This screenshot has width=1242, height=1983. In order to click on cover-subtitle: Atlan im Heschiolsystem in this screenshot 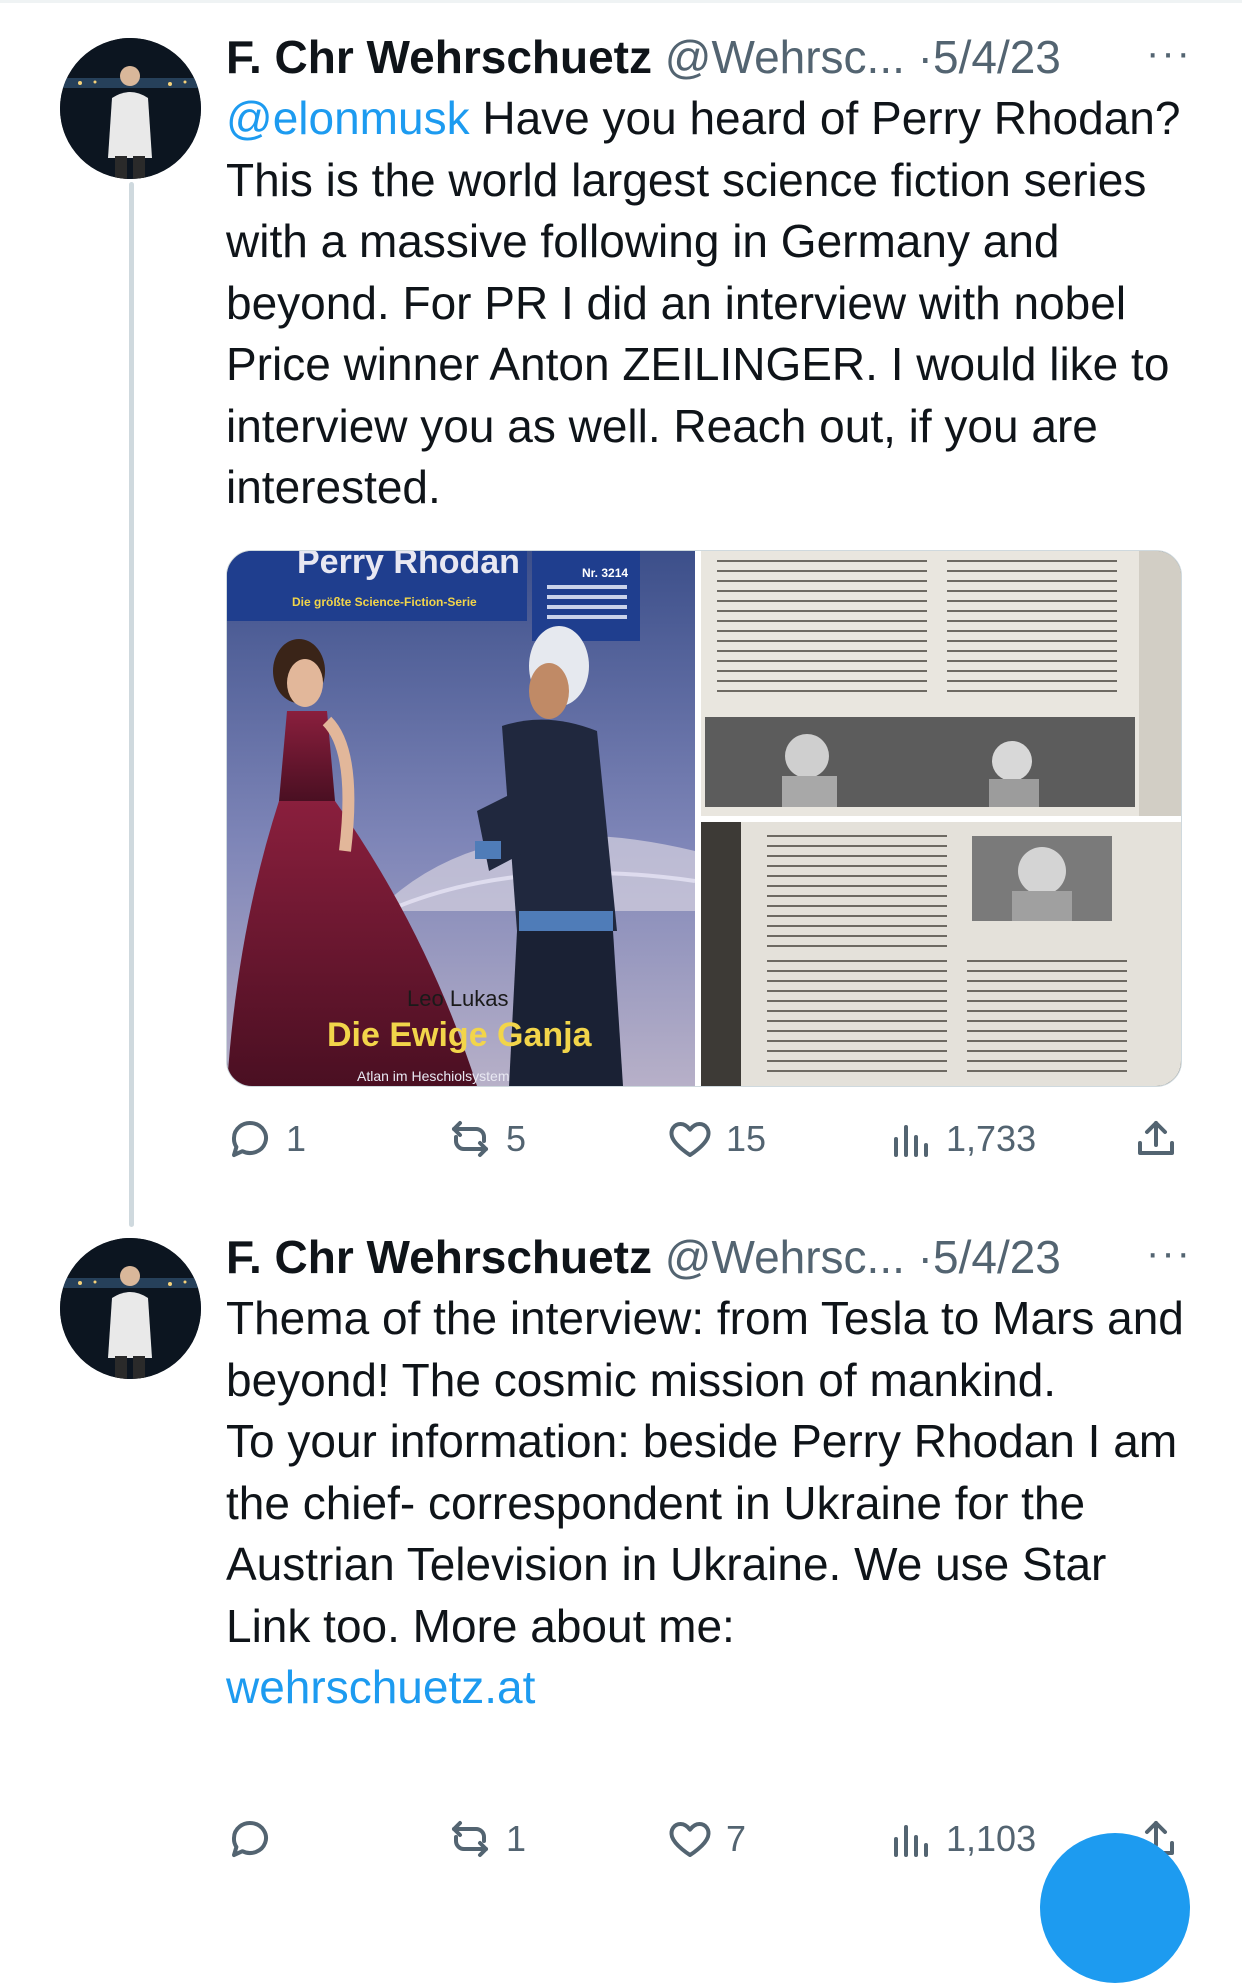, I will do `click(433, 1076)`.